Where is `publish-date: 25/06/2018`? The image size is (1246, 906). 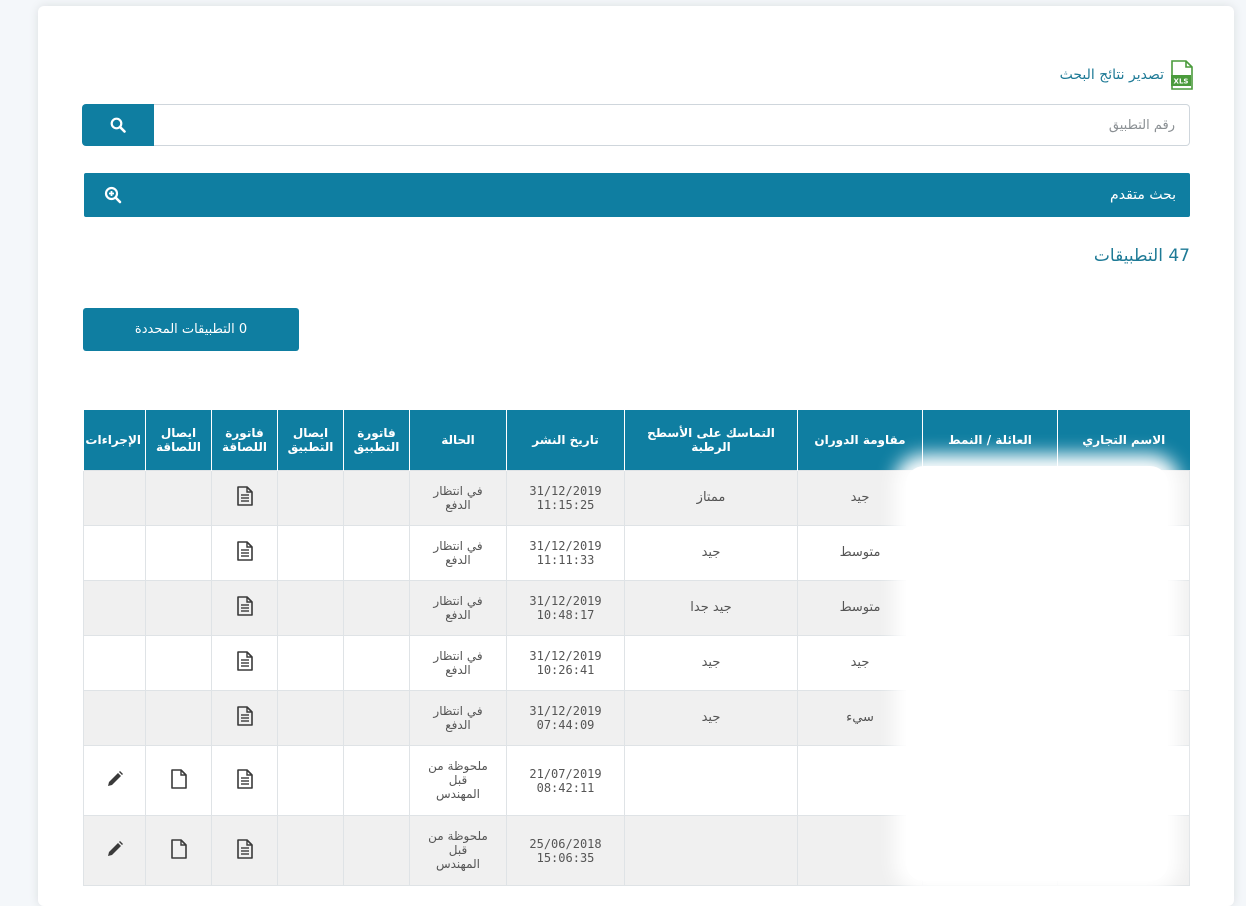 publish-date: 25/06/2018 is located at coordinates (565, 843).